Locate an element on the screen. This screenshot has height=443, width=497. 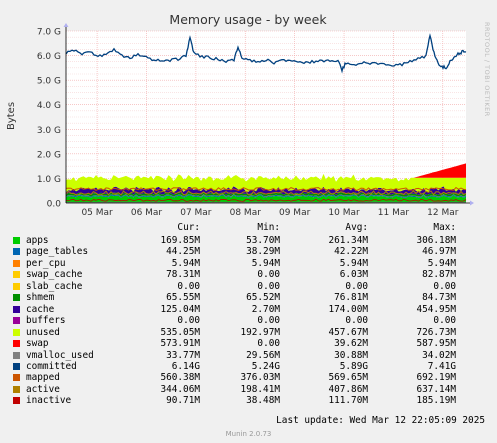
y-axis-label: Bytes is located at coordinates (11, 116).